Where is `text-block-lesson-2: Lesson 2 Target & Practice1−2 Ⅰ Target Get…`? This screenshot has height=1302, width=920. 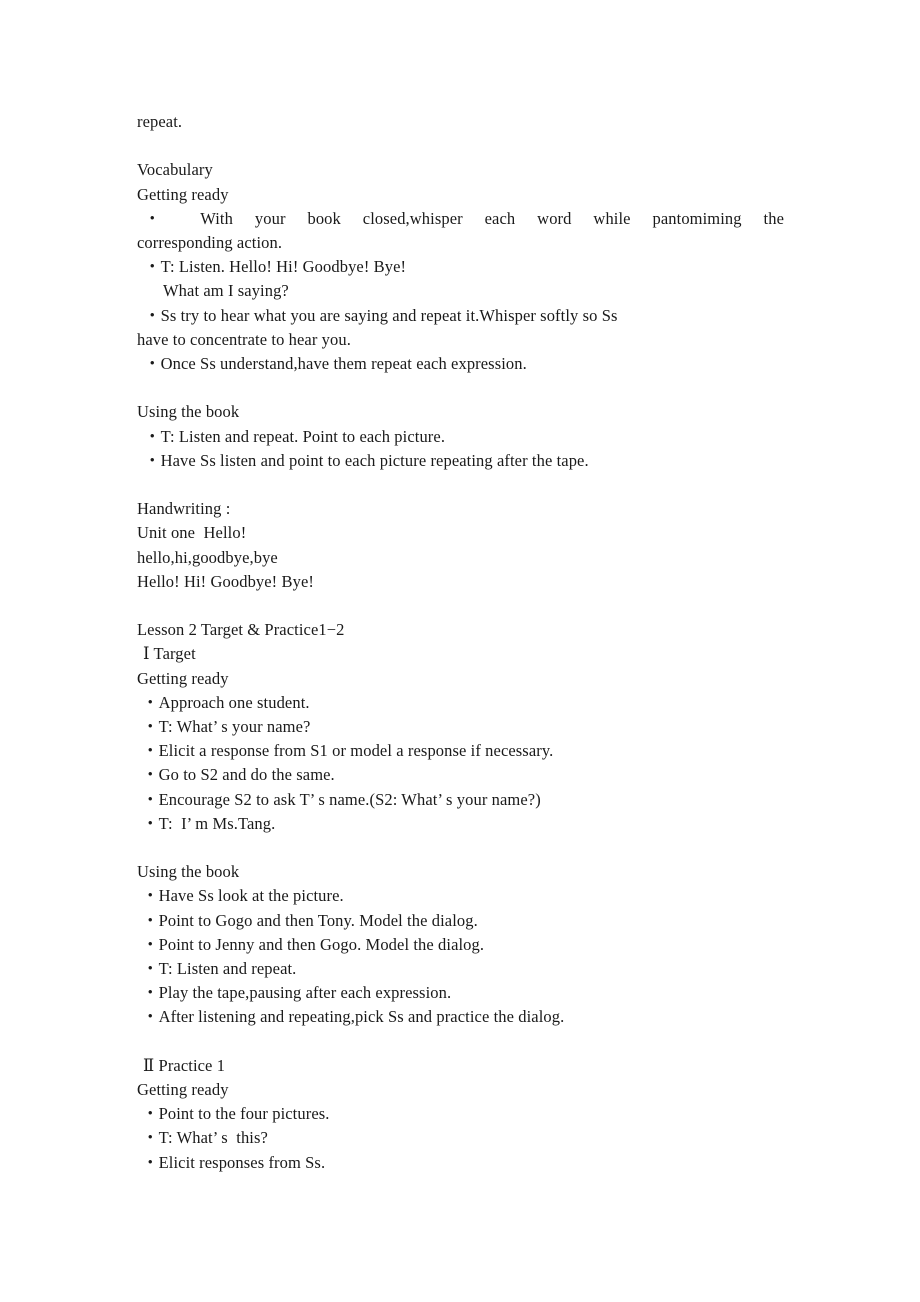 text-block-lesson-2: Lesson 2 Target & Practice1−2 Ⅰ Target Get… is located at coordinates (457, 715).